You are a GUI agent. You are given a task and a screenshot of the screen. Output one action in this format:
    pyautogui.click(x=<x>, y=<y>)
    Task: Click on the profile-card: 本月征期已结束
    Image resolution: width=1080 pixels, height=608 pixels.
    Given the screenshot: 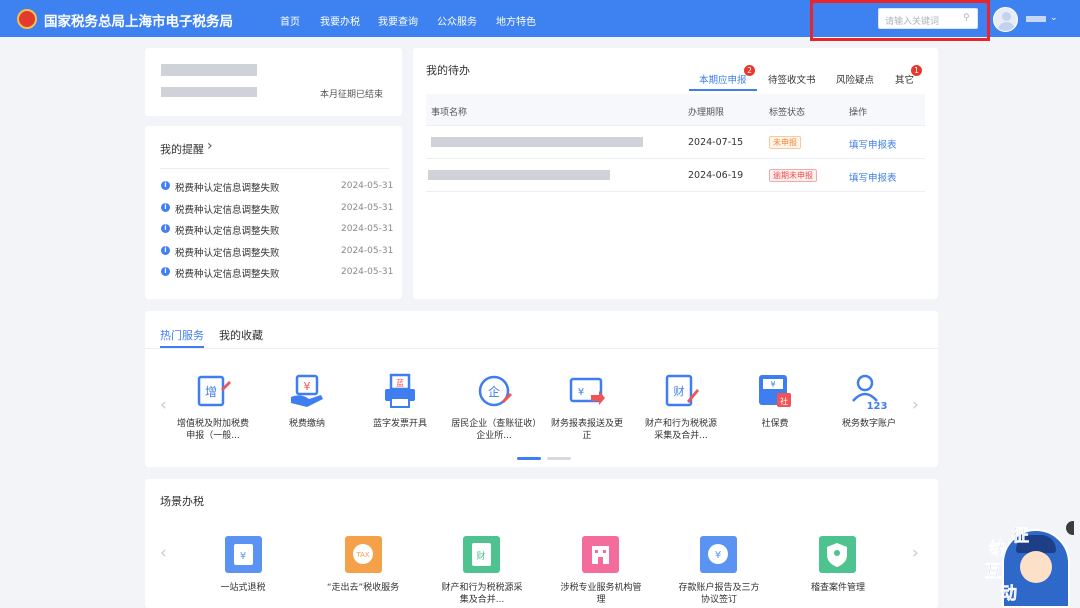 What is the action you would take?
    pyautogui.click(x=273, y=82)
    